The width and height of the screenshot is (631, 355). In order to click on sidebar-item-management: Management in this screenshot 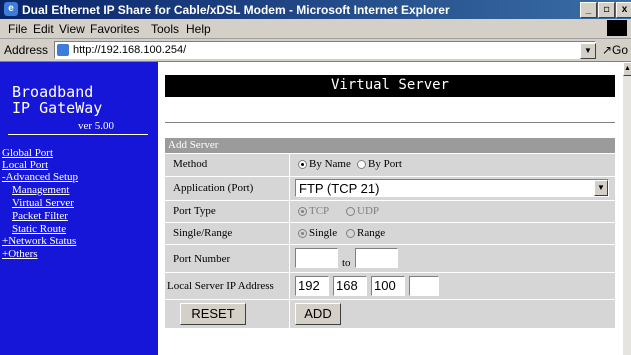, I will do `click(40, 190)`.